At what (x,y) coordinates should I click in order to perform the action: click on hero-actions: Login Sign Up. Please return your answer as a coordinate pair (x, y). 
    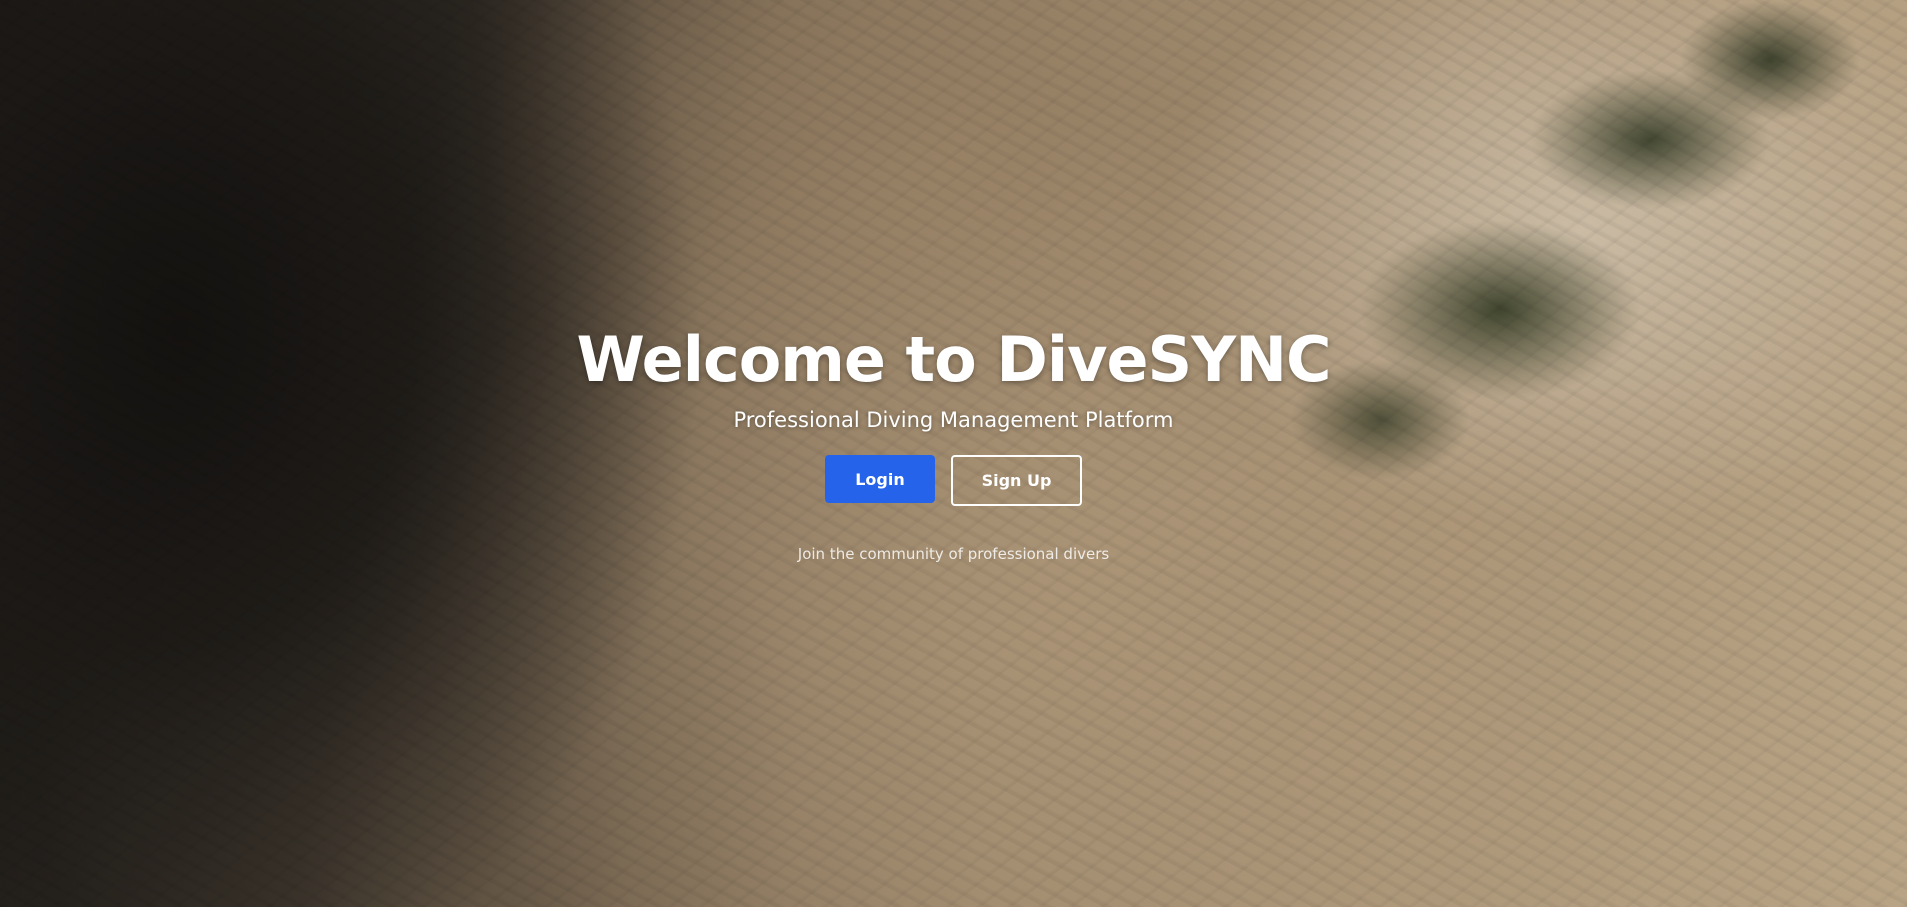
    Looking at the image, I should click on (953, 480).